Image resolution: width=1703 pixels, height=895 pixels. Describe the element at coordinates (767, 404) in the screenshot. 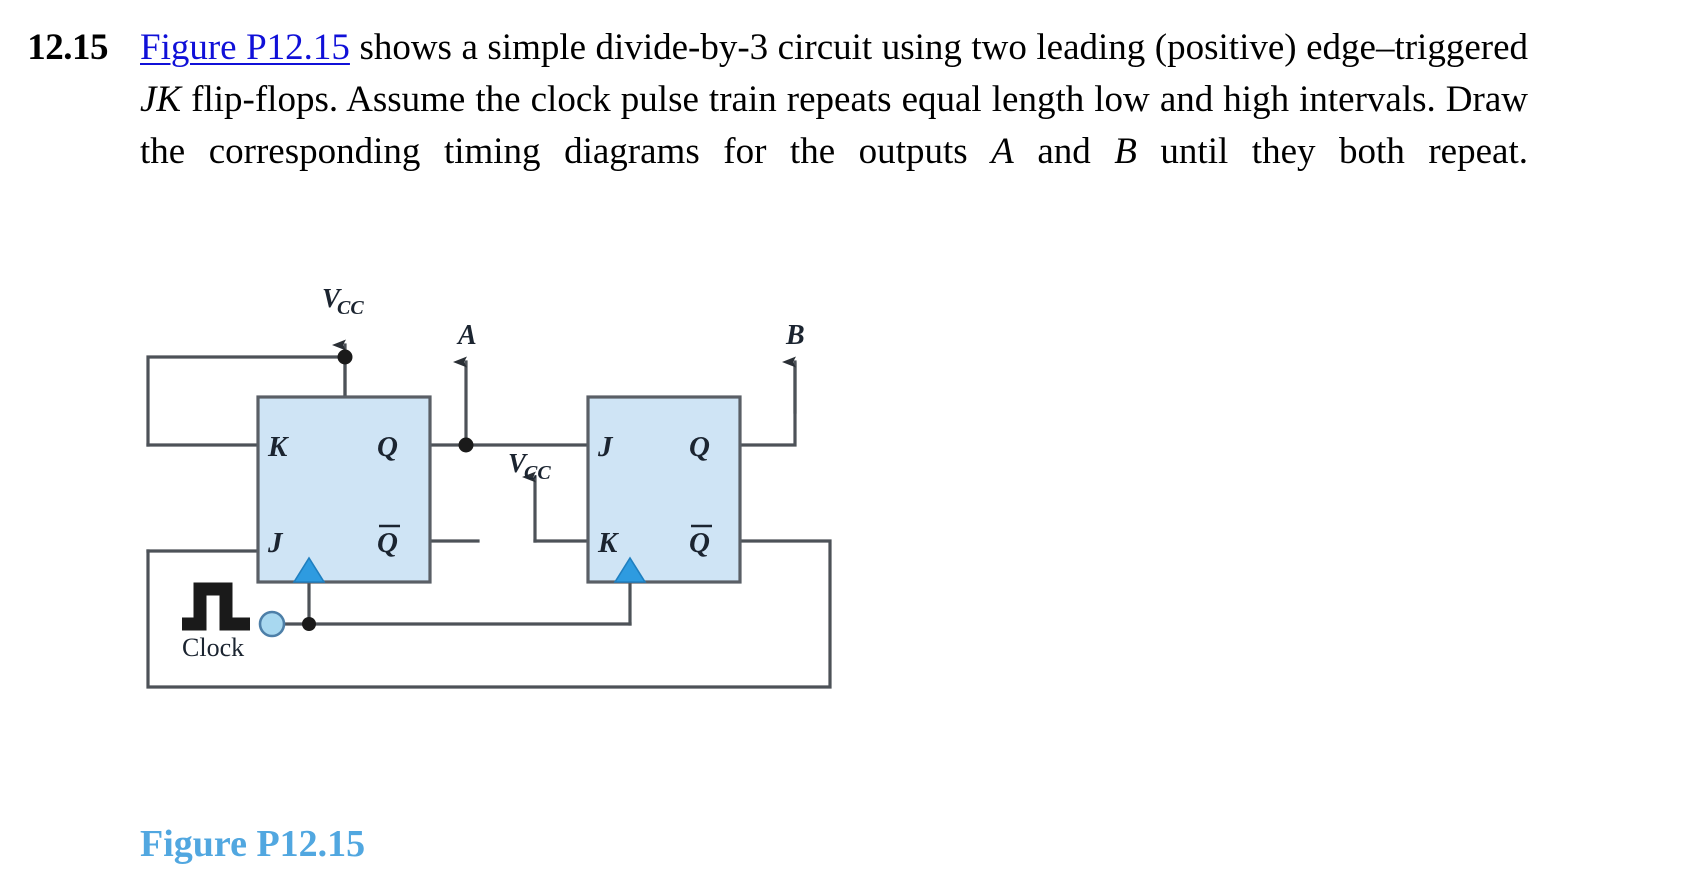

I see `wire-q2-to-b` at that location.